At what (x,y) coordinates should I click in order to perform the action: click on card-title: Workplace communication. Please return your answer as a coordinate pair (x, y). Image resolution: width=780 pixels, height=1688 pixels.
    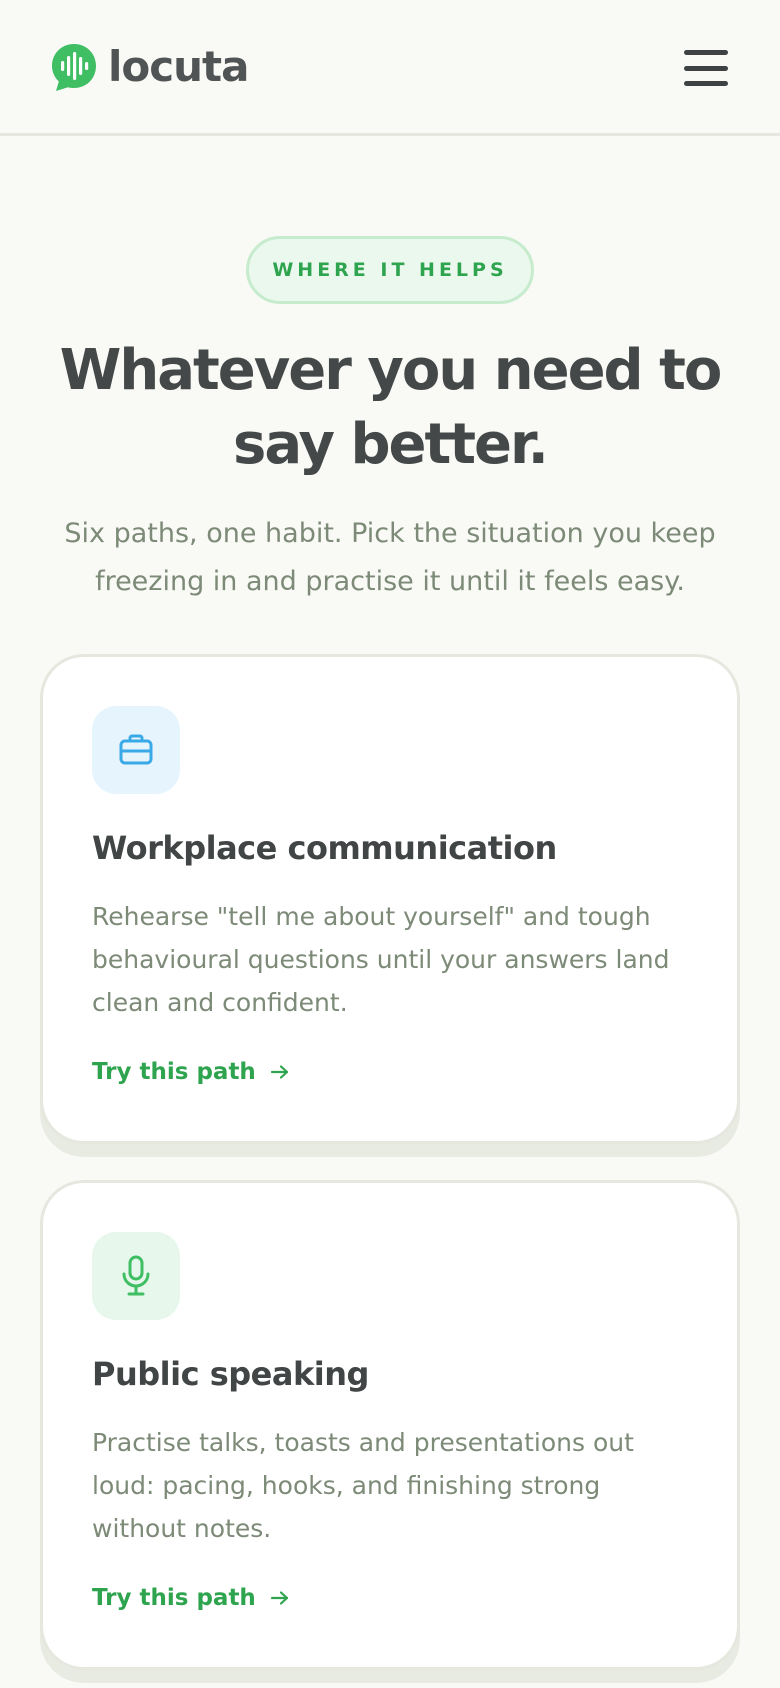
    Looking at the image, I should click on (324, 848).